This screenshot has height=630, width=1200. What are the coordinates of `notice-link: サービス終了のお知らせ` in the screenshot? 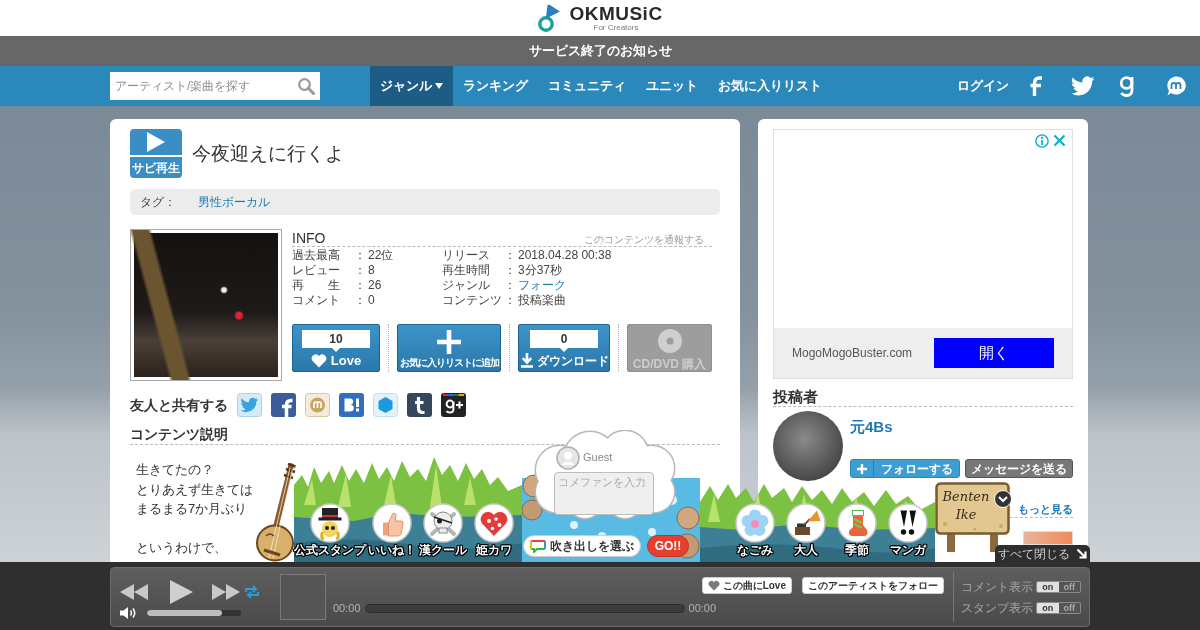 It's located at (600, 51).